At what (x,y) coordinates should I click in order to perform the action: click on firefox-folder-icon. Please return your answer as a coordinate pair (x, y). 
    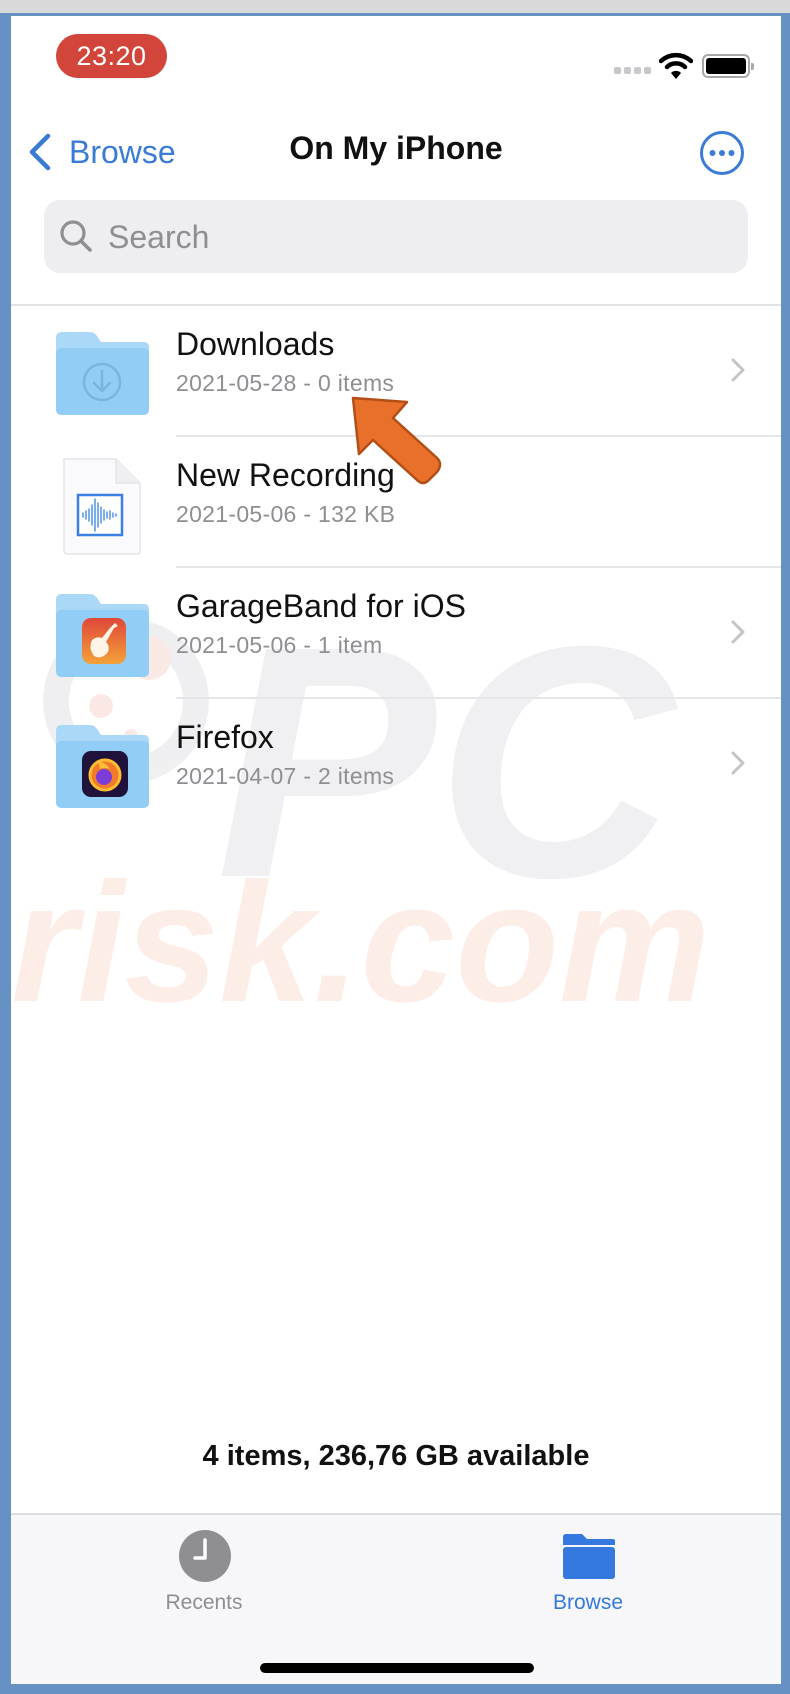
    Looking at the image, I should click on (102, 766).